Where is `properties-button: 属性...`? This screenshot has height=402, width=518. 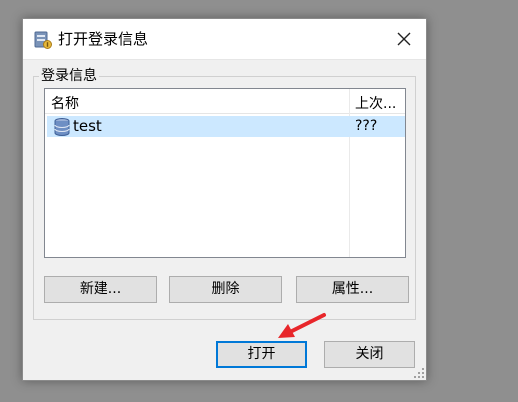
properties-button: 属性... is located at coordinates (352, 289).